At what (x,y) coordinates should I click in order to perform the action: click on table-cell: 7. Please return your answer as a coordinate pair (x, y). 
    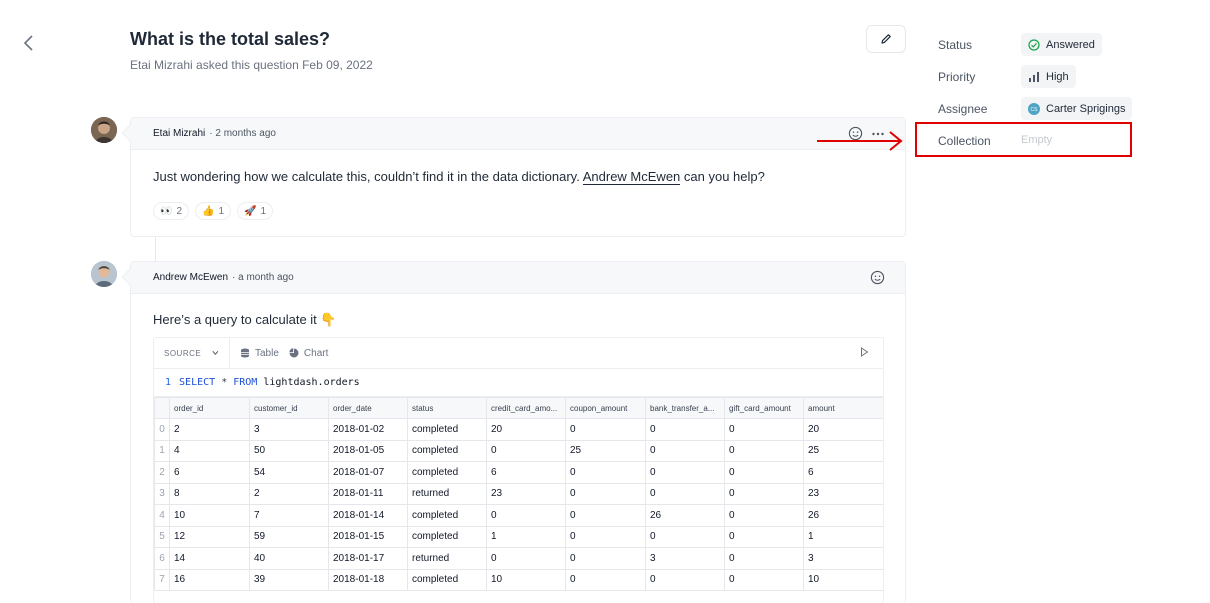
    Looking at the image, I should click on (289, 515).